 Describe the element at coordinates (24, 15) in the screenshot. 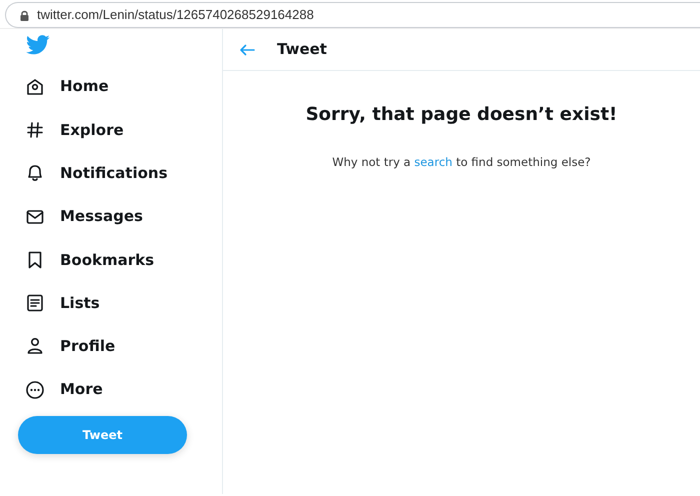

I see `lock-icon` at that location.